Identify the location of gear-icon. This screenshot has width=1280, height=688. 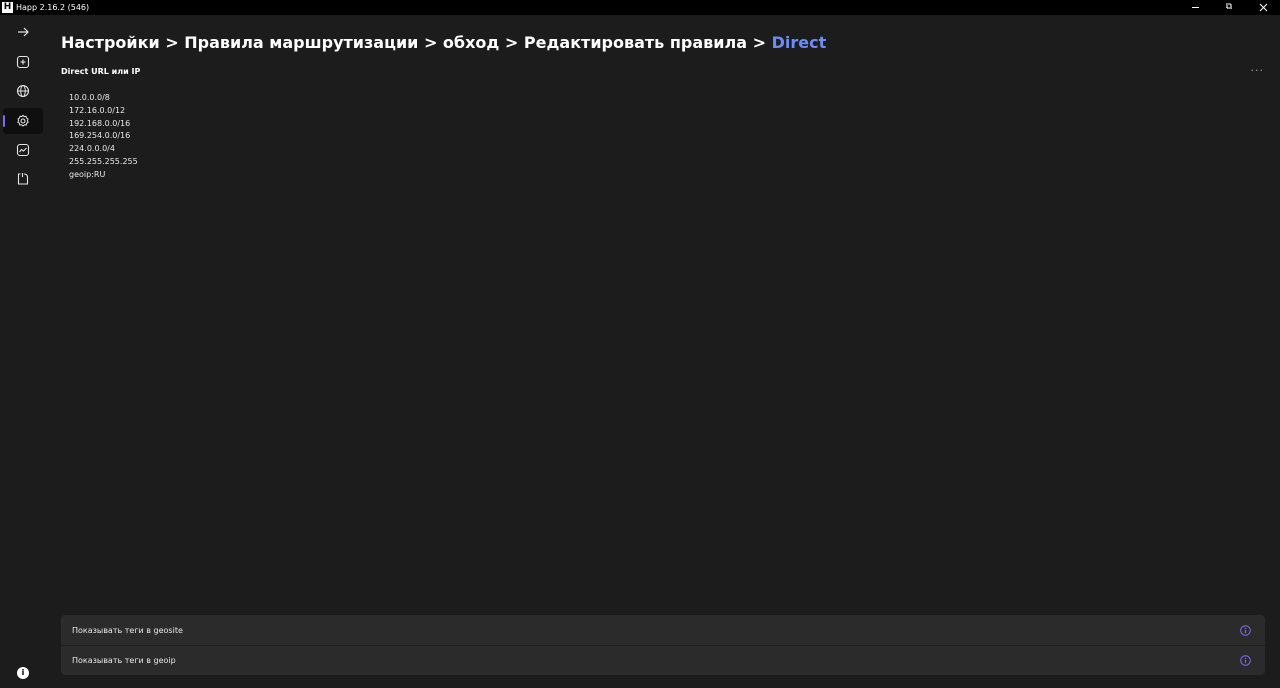
(23, 120).